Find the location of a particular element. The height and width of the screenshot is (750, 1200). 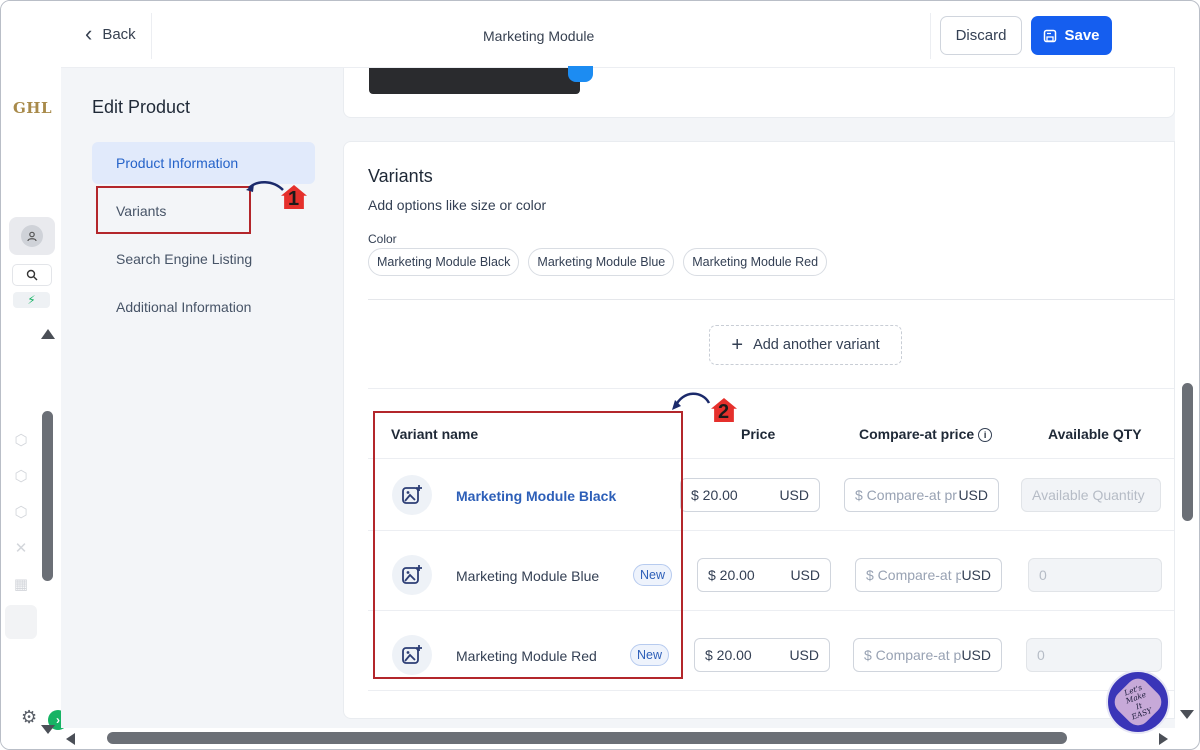

column-header-compare: Compare-at price i is located at coordinates (926, 434).